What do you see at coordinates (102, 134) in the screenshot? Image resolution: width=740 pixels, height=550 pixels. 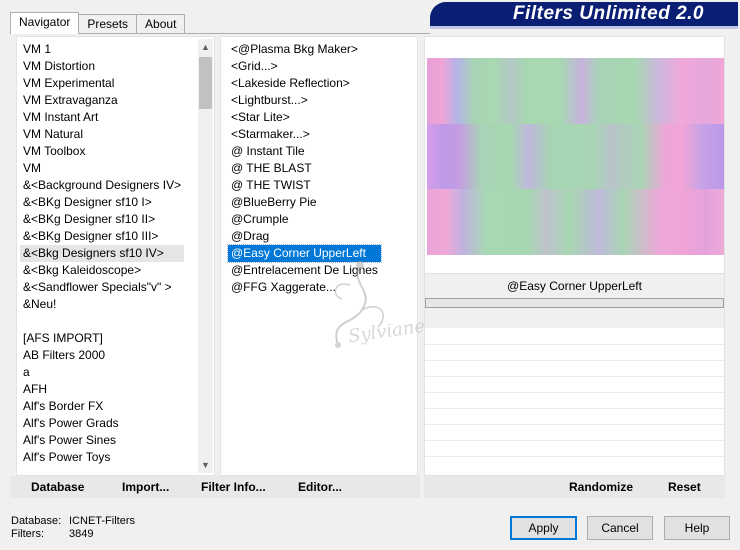 I see `category-list-item: VM Natural` at bounding box center [102, 134].